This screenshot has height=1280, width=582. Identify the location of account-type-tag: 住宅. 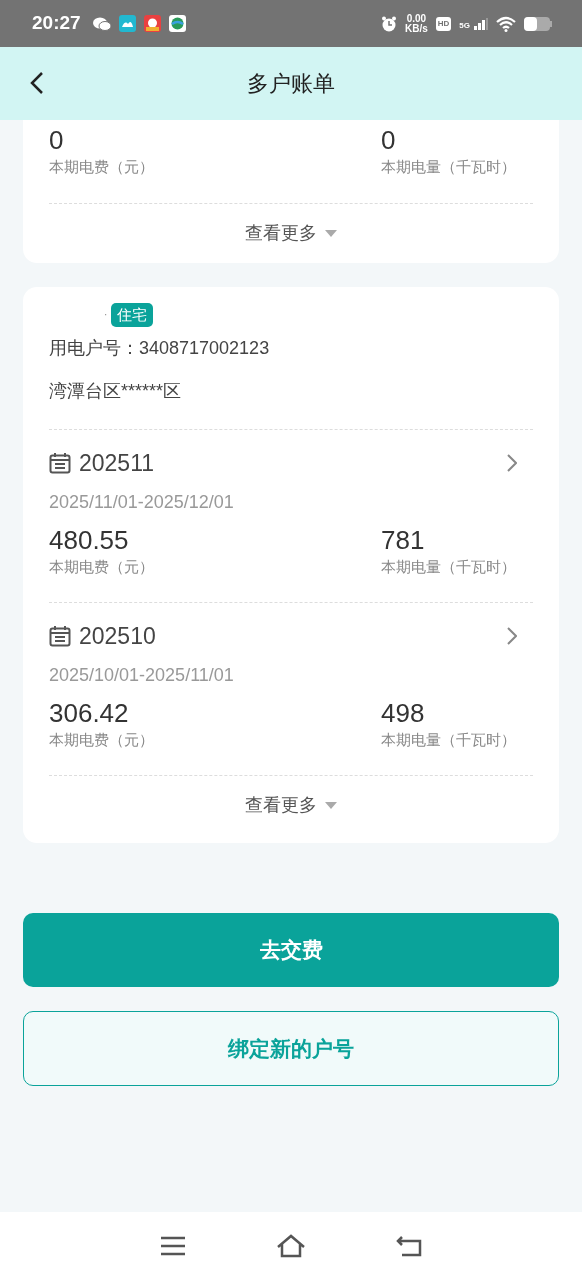
(132, 314).